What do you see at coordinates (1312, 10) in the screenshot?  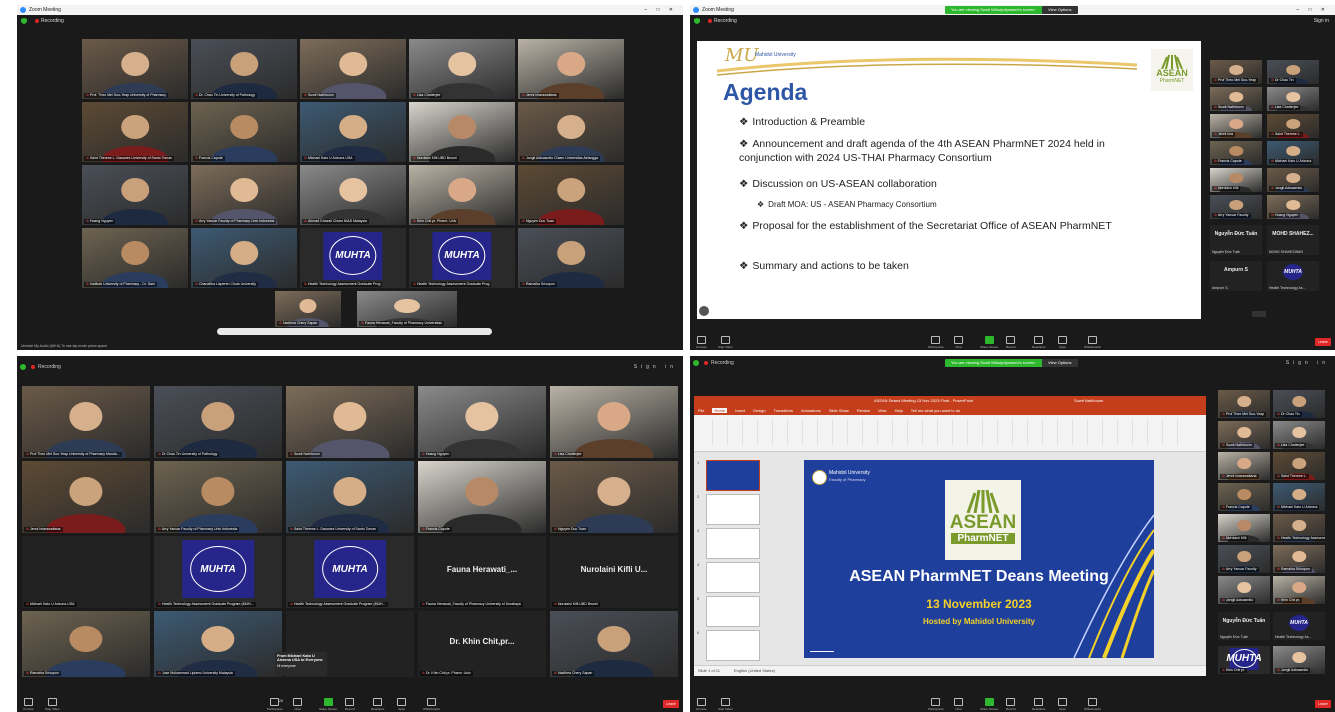 I see `window-controls: – □ ✕` at bounding box center [1312, 10].